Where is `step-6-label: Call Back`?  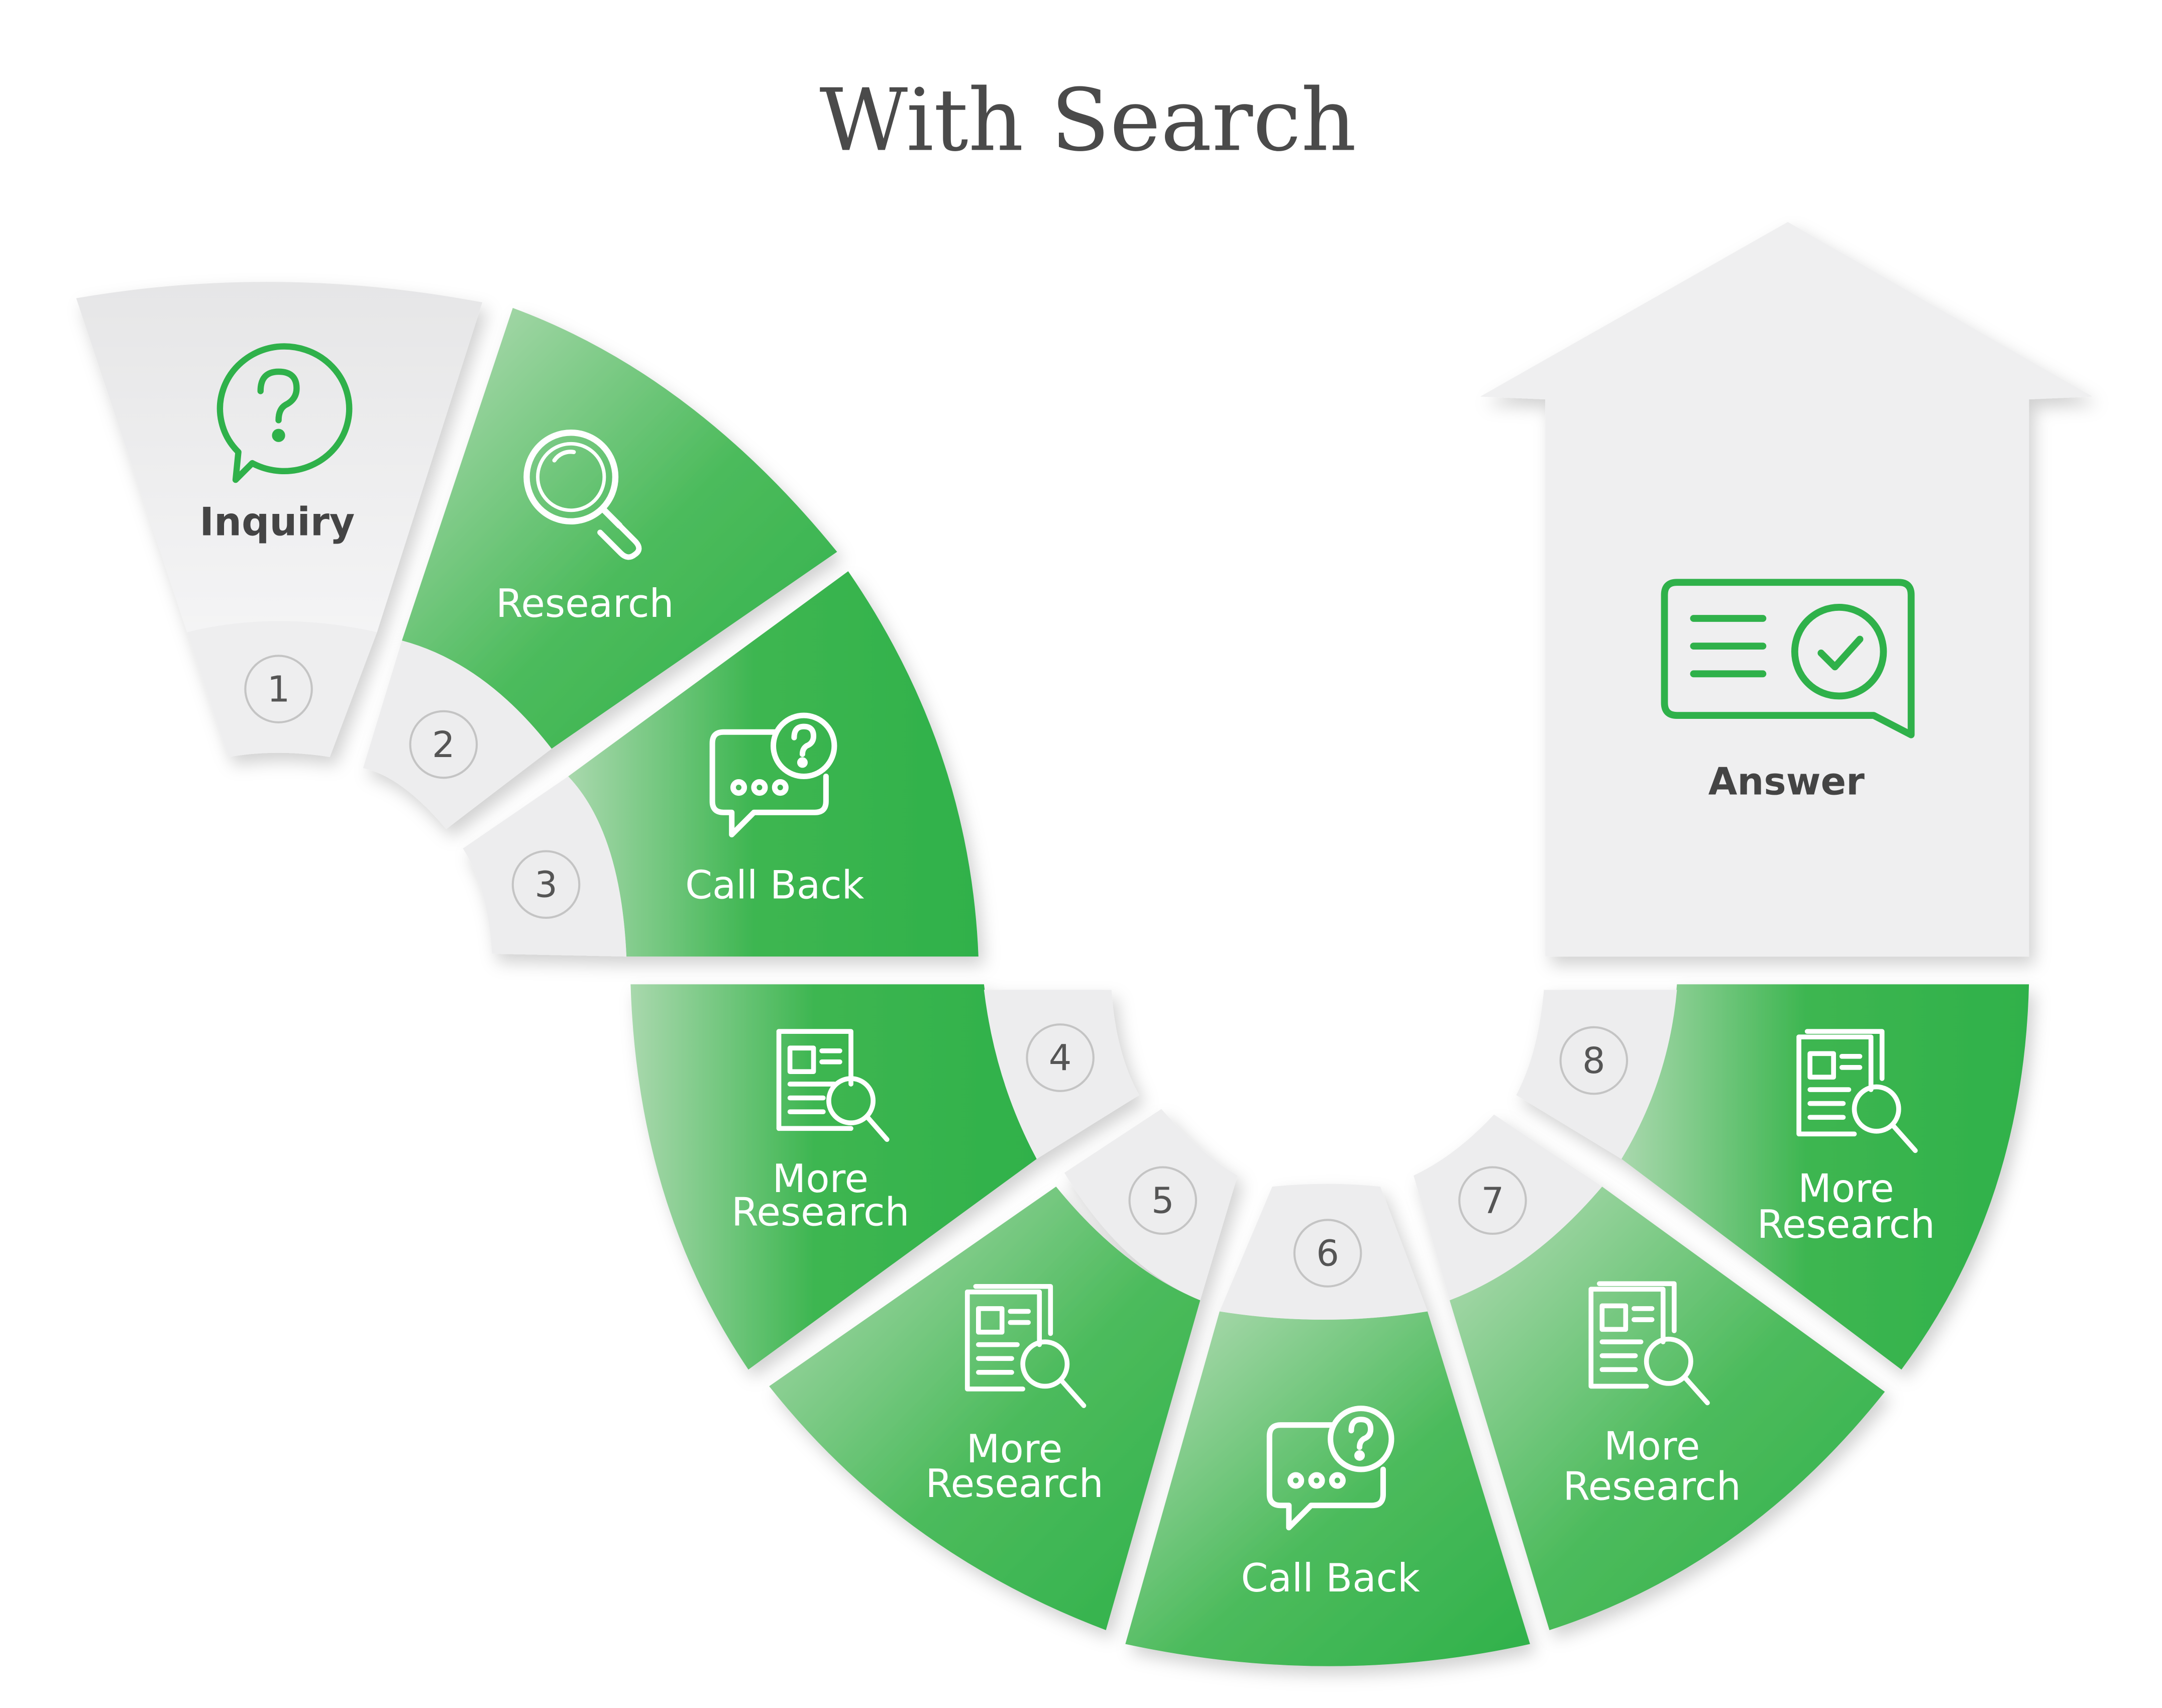 step-6-label: Call Back is located at coordinates (1331, 1578).